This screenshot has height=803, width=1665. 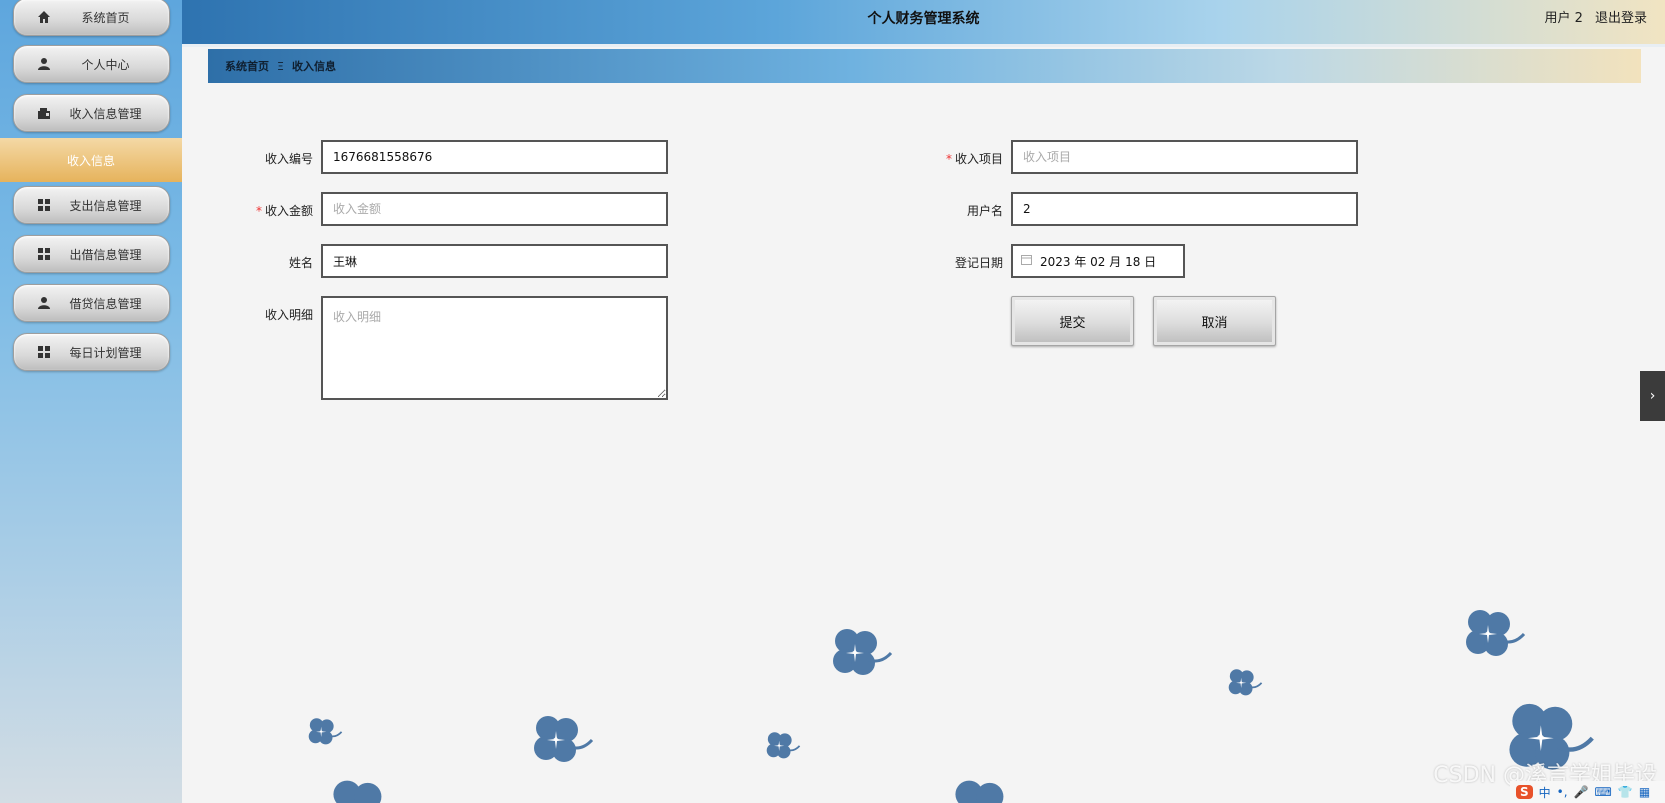 I want to click on sidebar-item-label: 借贷信息管理, so click(x=105, y=303).